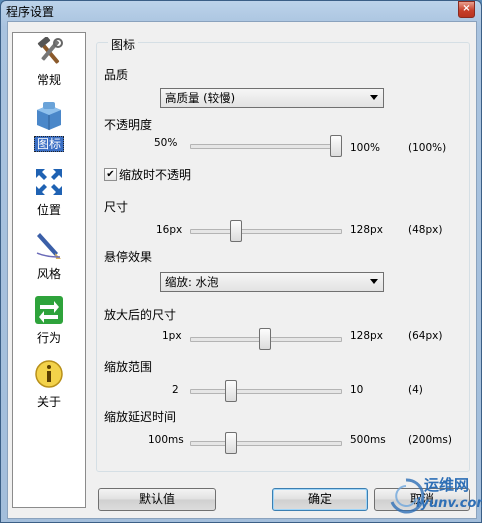 This screenshot has width=482, height=523. Describe the element at coordinates (169, 230) in the screenshot. I see `size-min: 16px` at that location.